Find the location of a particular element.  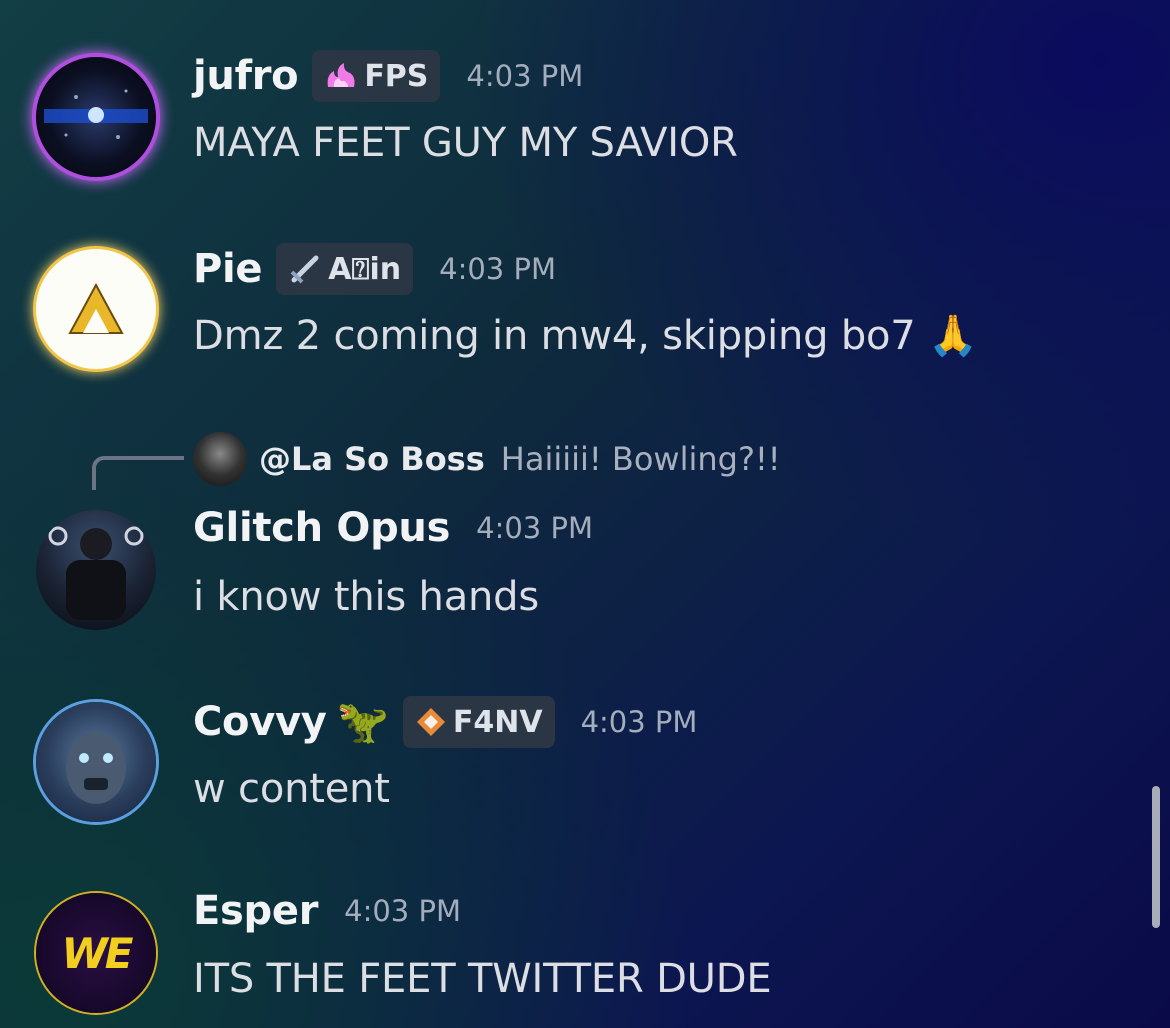

pink-flame-icon is located at coordinates (341, 75).